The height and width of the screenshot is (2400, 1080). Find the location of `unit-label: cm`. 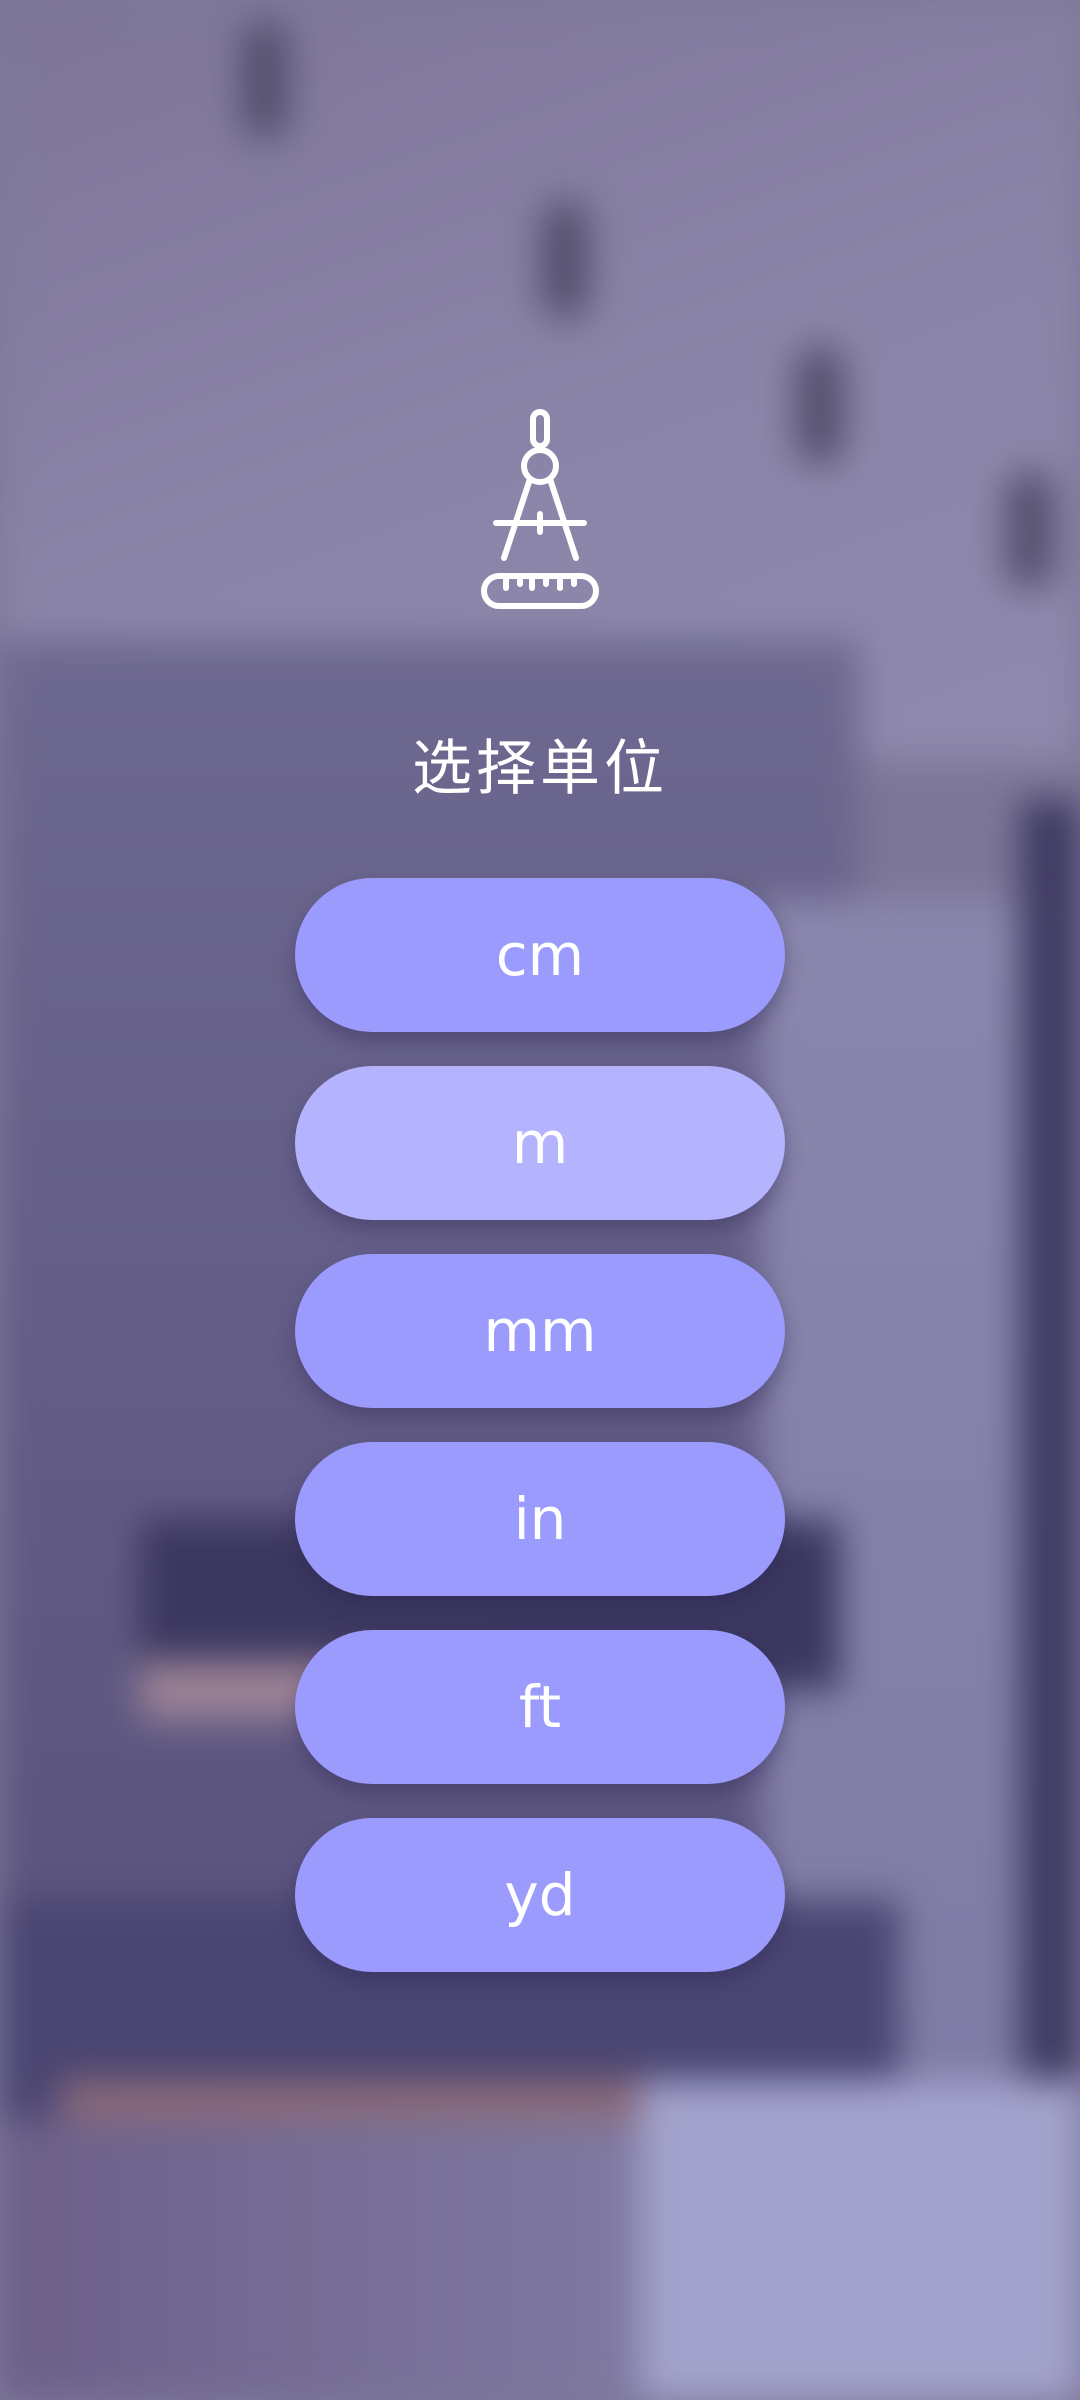

unit-label: cm is located at coordinates (540, 955).